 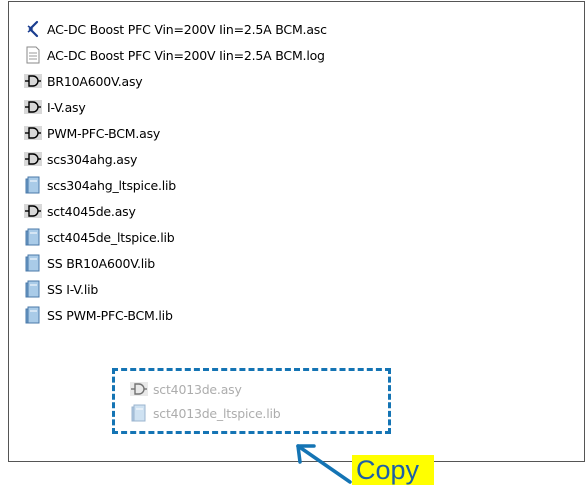 What do you see at coordinates (393, 470) in the screenshot?
I see `copy-annotation: Copy` at bounding box center [393, 470].